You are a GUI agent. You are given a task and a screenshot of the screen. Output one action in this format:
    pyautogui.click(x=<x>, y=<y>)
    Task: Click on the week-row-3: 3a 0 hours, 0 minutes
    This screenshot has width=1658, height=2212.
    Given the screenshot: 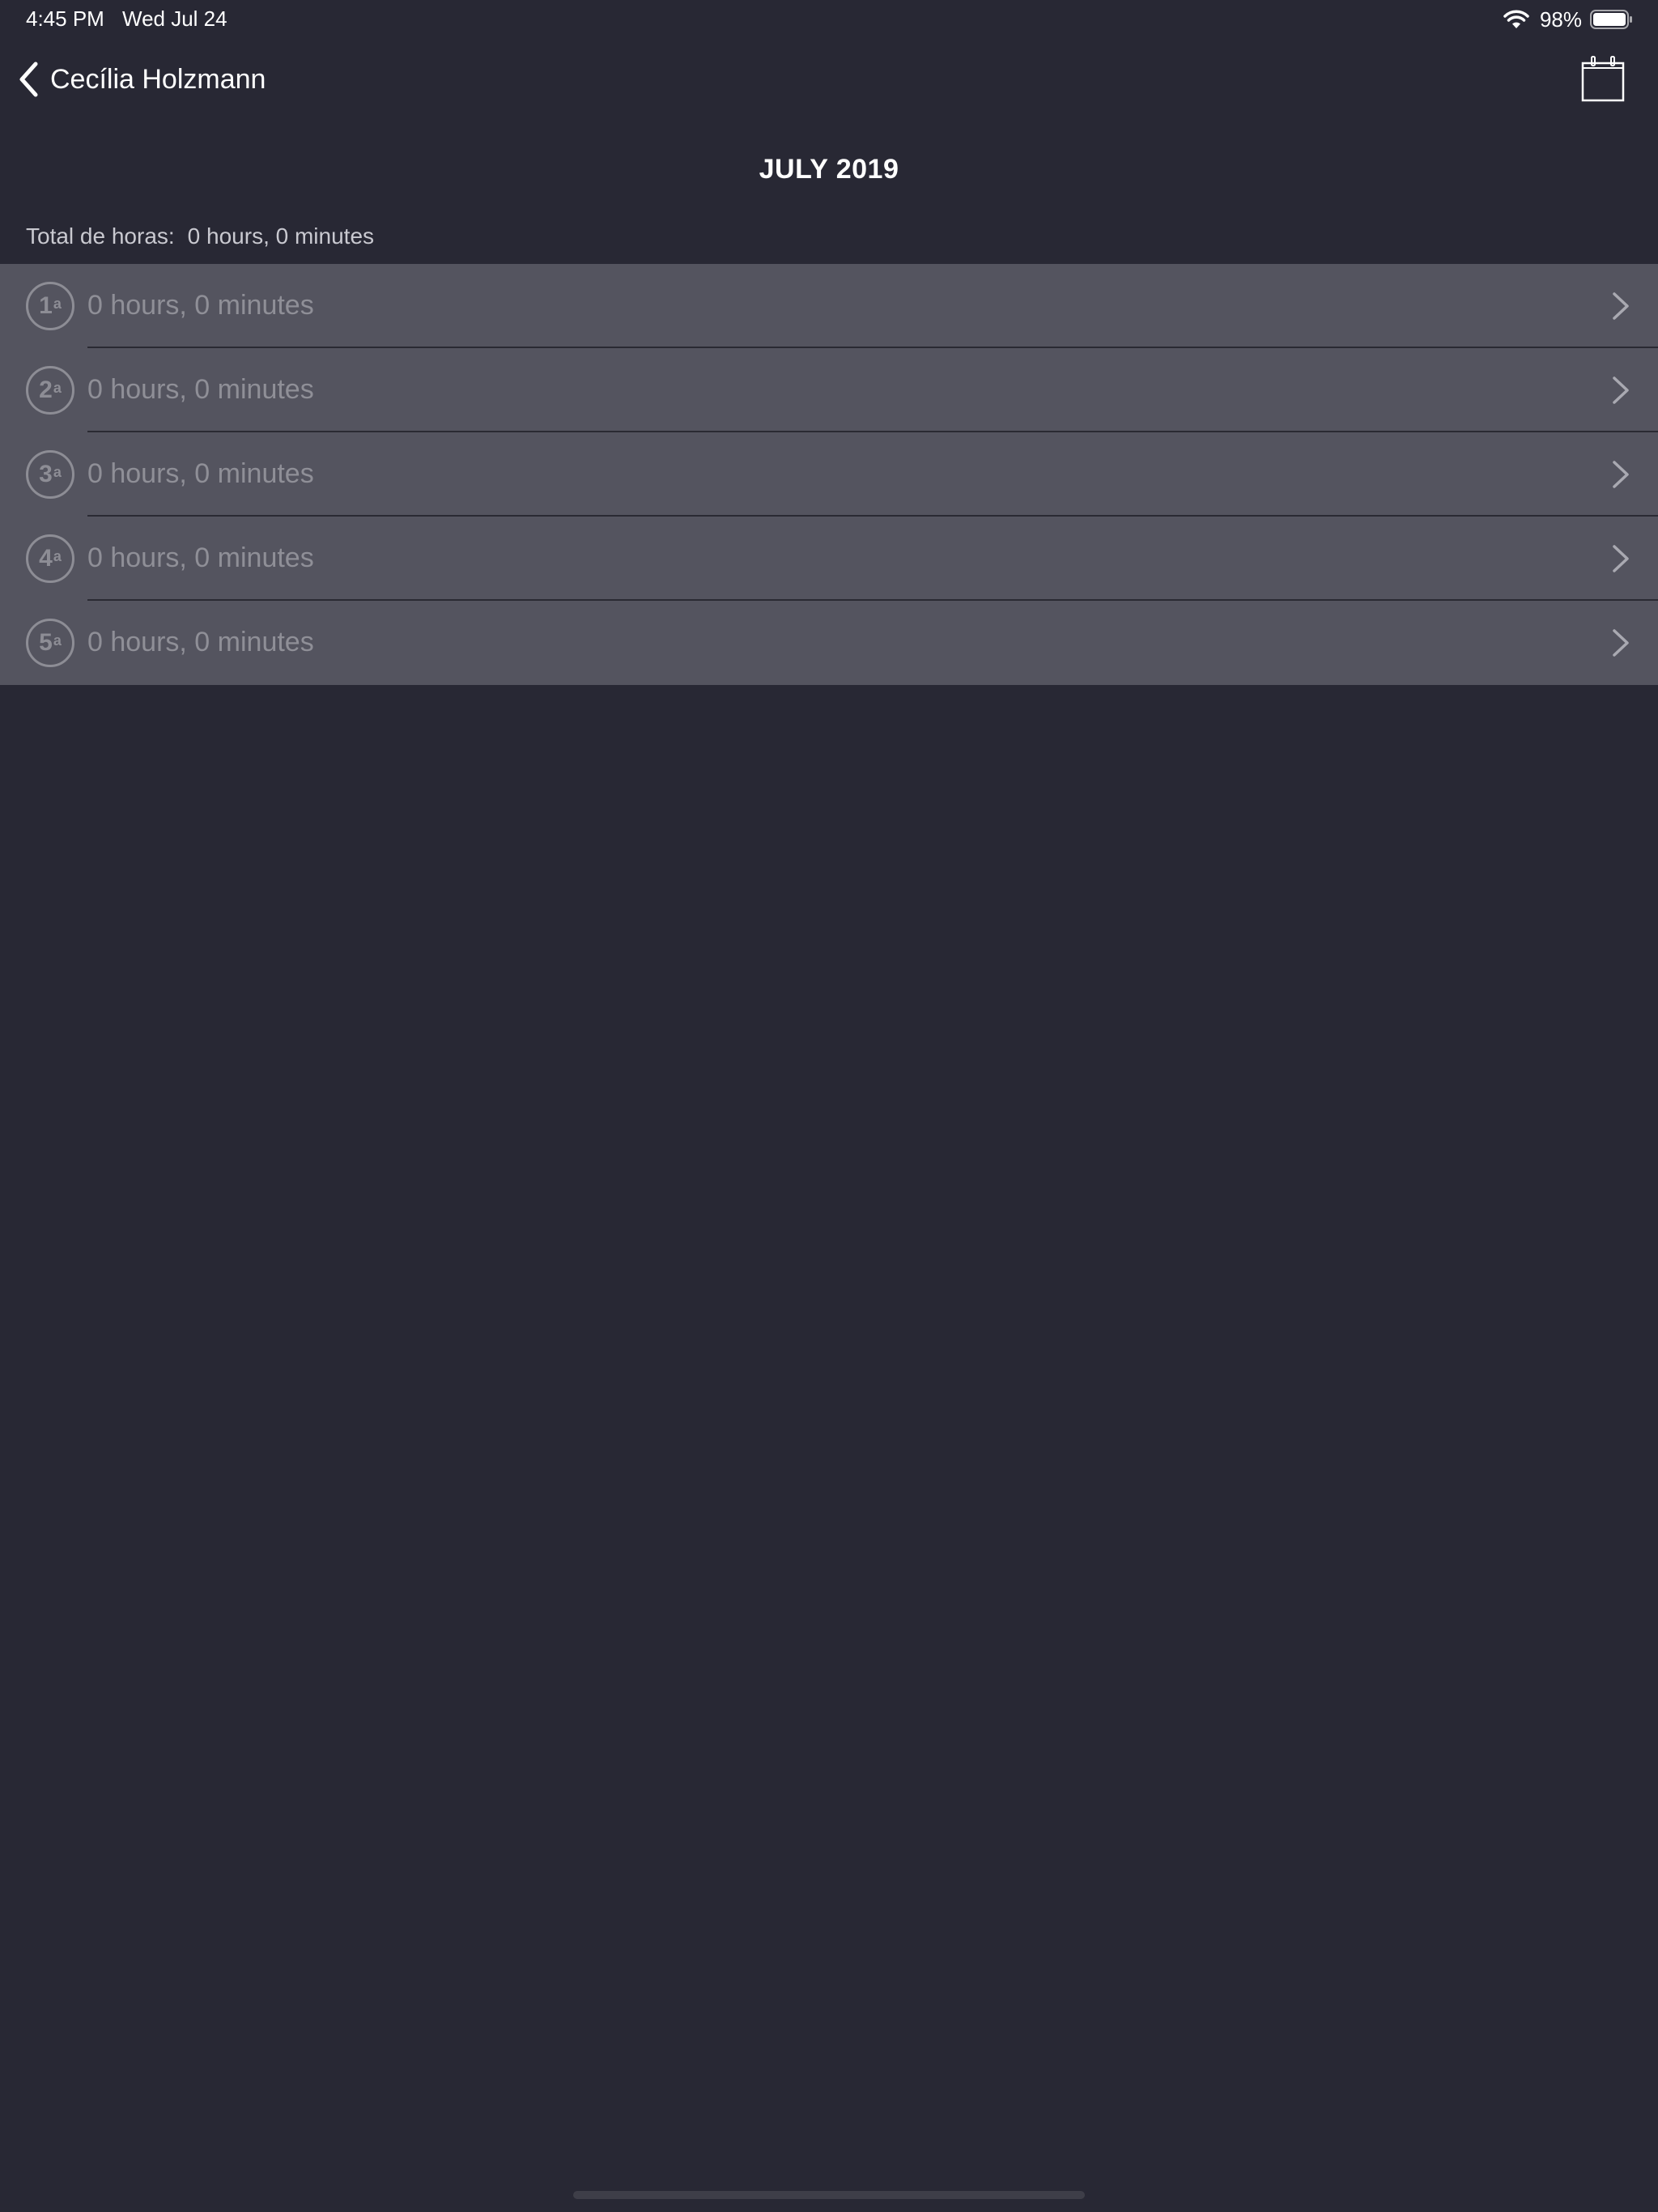 What is the action you would take?
    pyautogui.click(x=829, y=475)
    